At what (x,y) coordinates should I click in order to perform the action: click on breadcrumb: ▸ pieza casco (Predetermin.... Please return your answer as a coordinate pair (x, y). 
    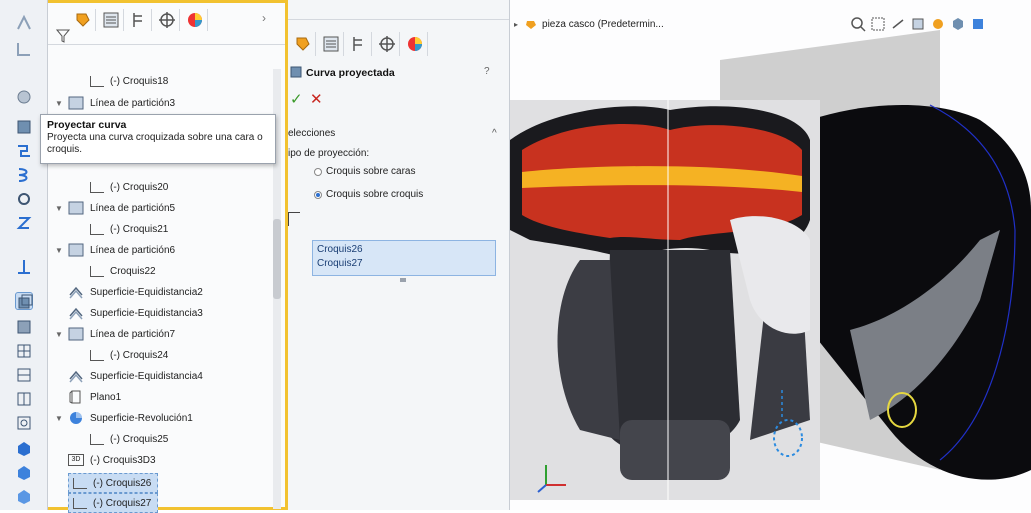
    Looking at the image, I should click on (589, 24).